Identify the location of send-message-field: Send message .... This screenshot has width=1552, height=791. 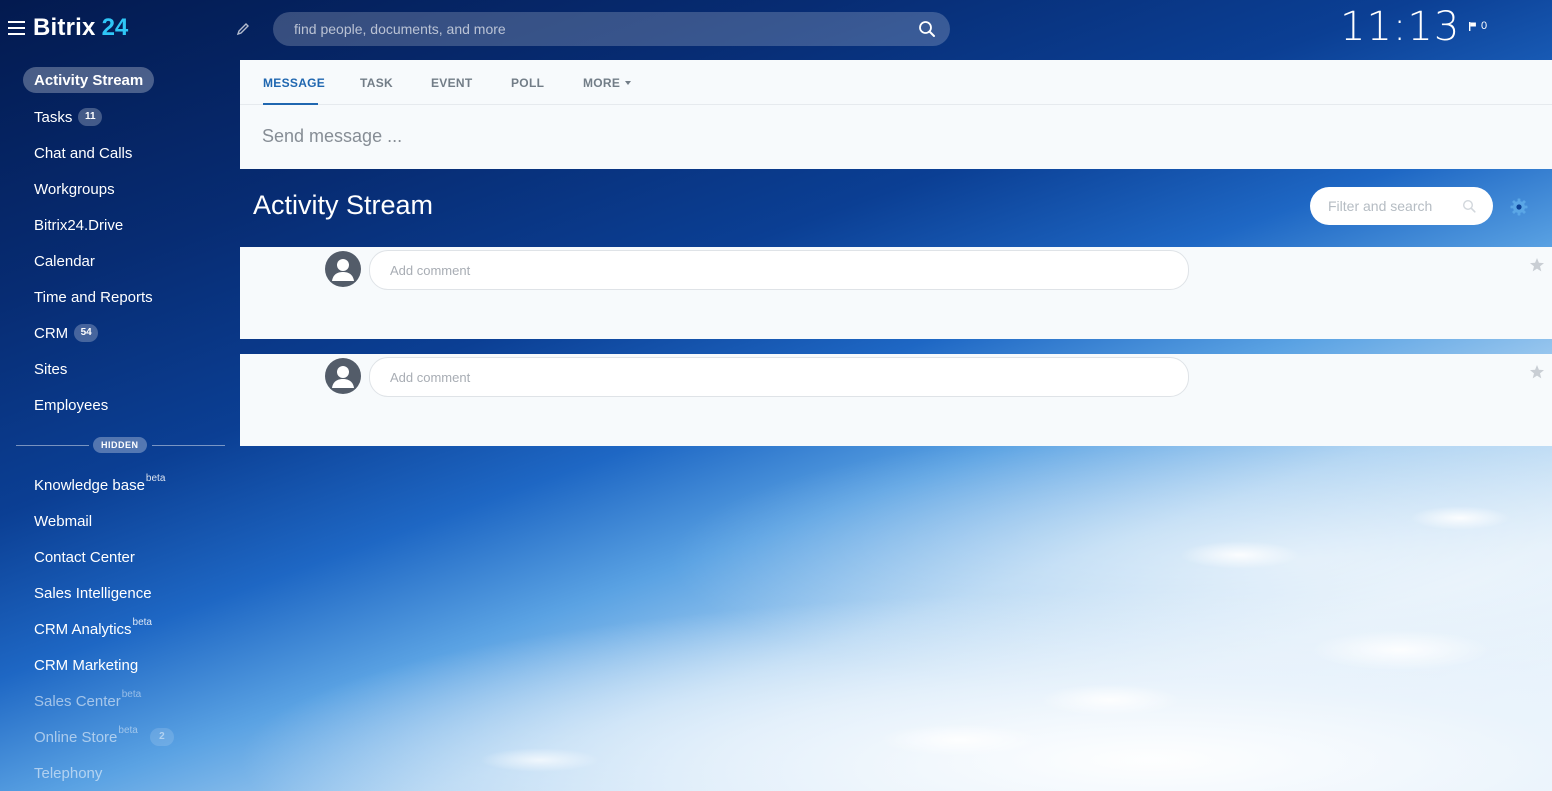
(332, 136).